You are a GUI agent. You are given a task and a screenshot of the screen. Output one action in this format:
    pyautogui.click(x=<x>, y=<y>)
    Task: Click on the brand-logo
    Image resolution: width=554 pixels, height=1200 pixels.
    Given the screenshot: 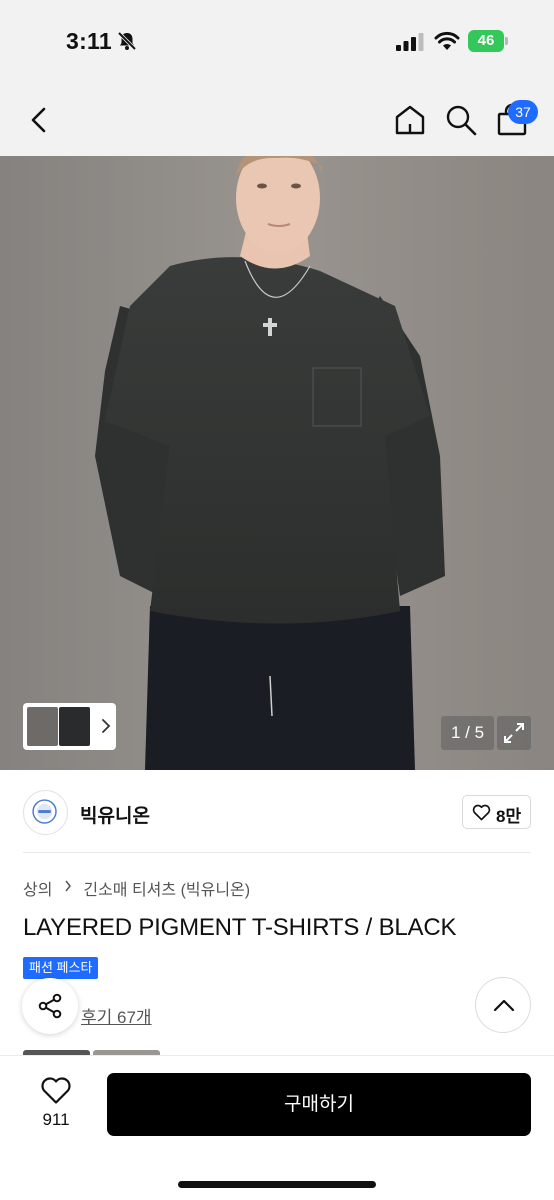 What is the action you would take?
    pyautogui.click(x=45, y=812)
    